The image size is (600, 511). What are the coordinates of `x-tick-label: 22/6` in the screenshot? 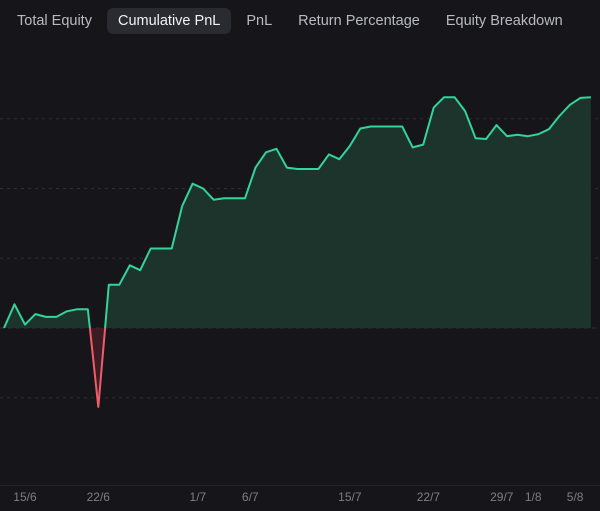 It's located at (99, 497).